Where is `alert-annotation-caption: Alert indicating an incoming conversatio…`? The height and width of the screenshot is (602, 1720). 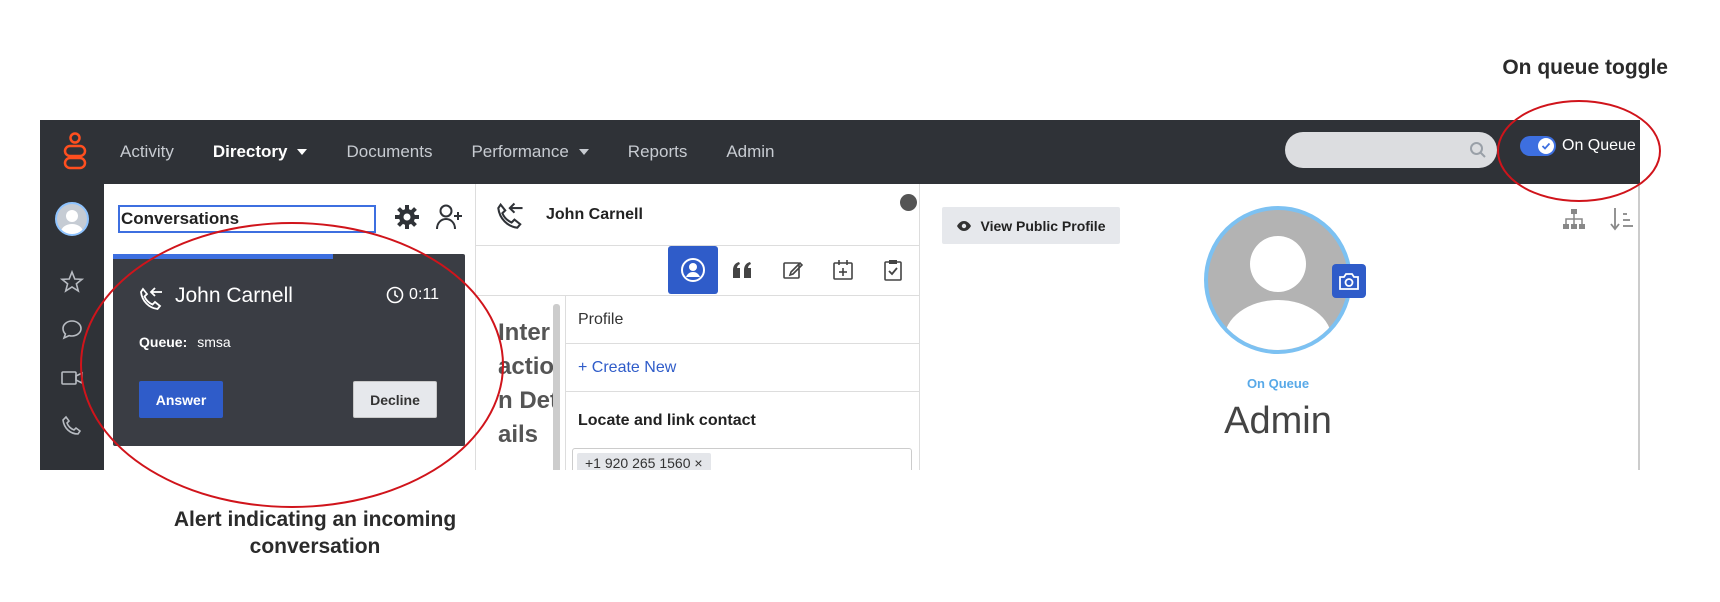
alert-annotation-caption: Alert indicating an incoming conversatio… is located at coordinates (315, 533).